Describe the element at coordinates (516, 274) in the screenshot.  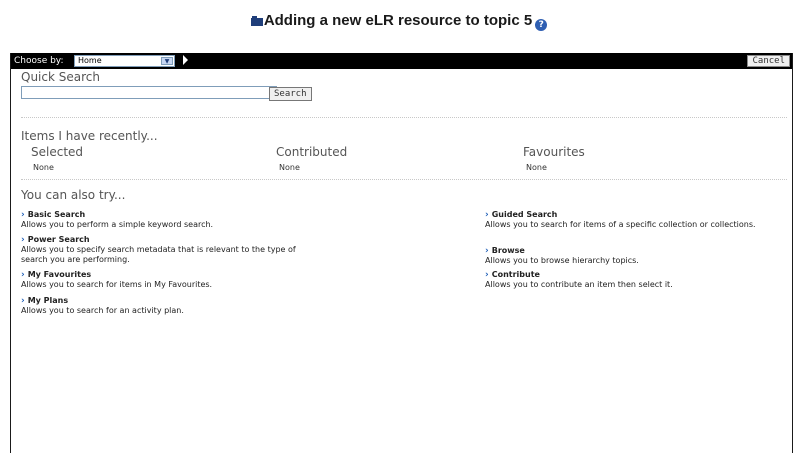
I see `contribute-label: Contribute` at that location.